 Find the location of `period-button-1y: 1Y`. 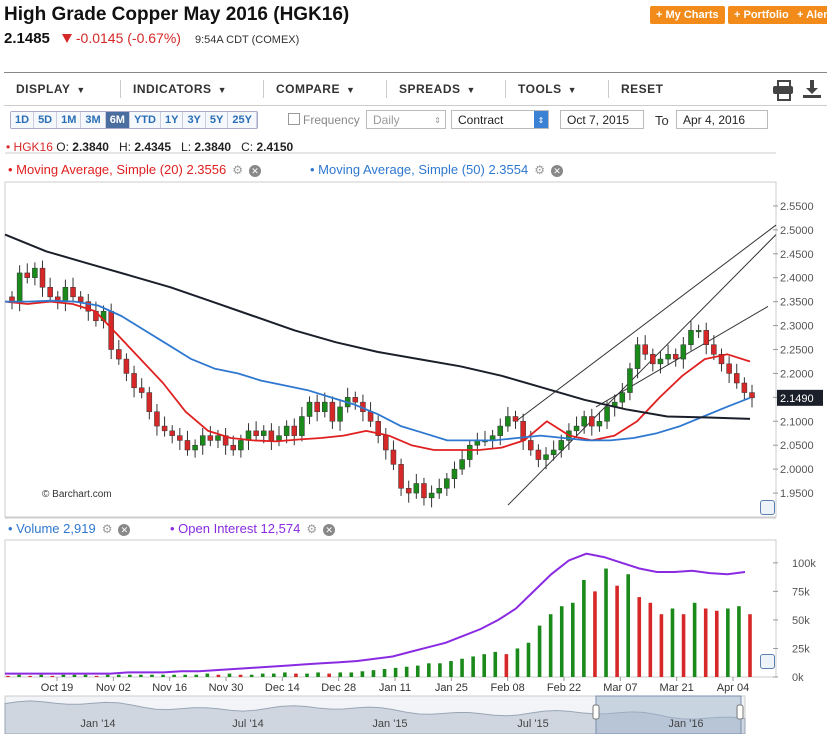

period-button-1y: 1Y is located at coordinates (172, 120).